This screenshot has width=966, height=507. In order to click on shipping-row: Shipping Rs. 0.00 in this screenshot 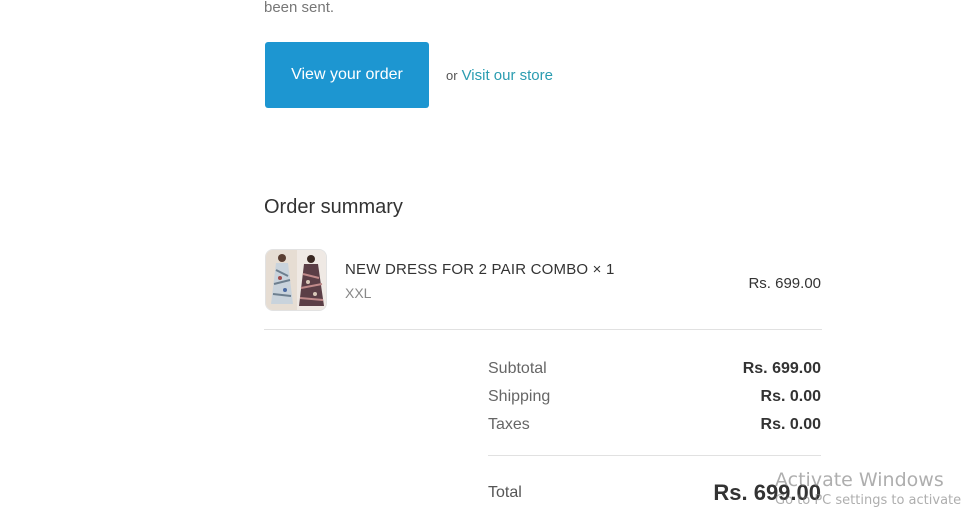, I will do `click(654, 397)`.